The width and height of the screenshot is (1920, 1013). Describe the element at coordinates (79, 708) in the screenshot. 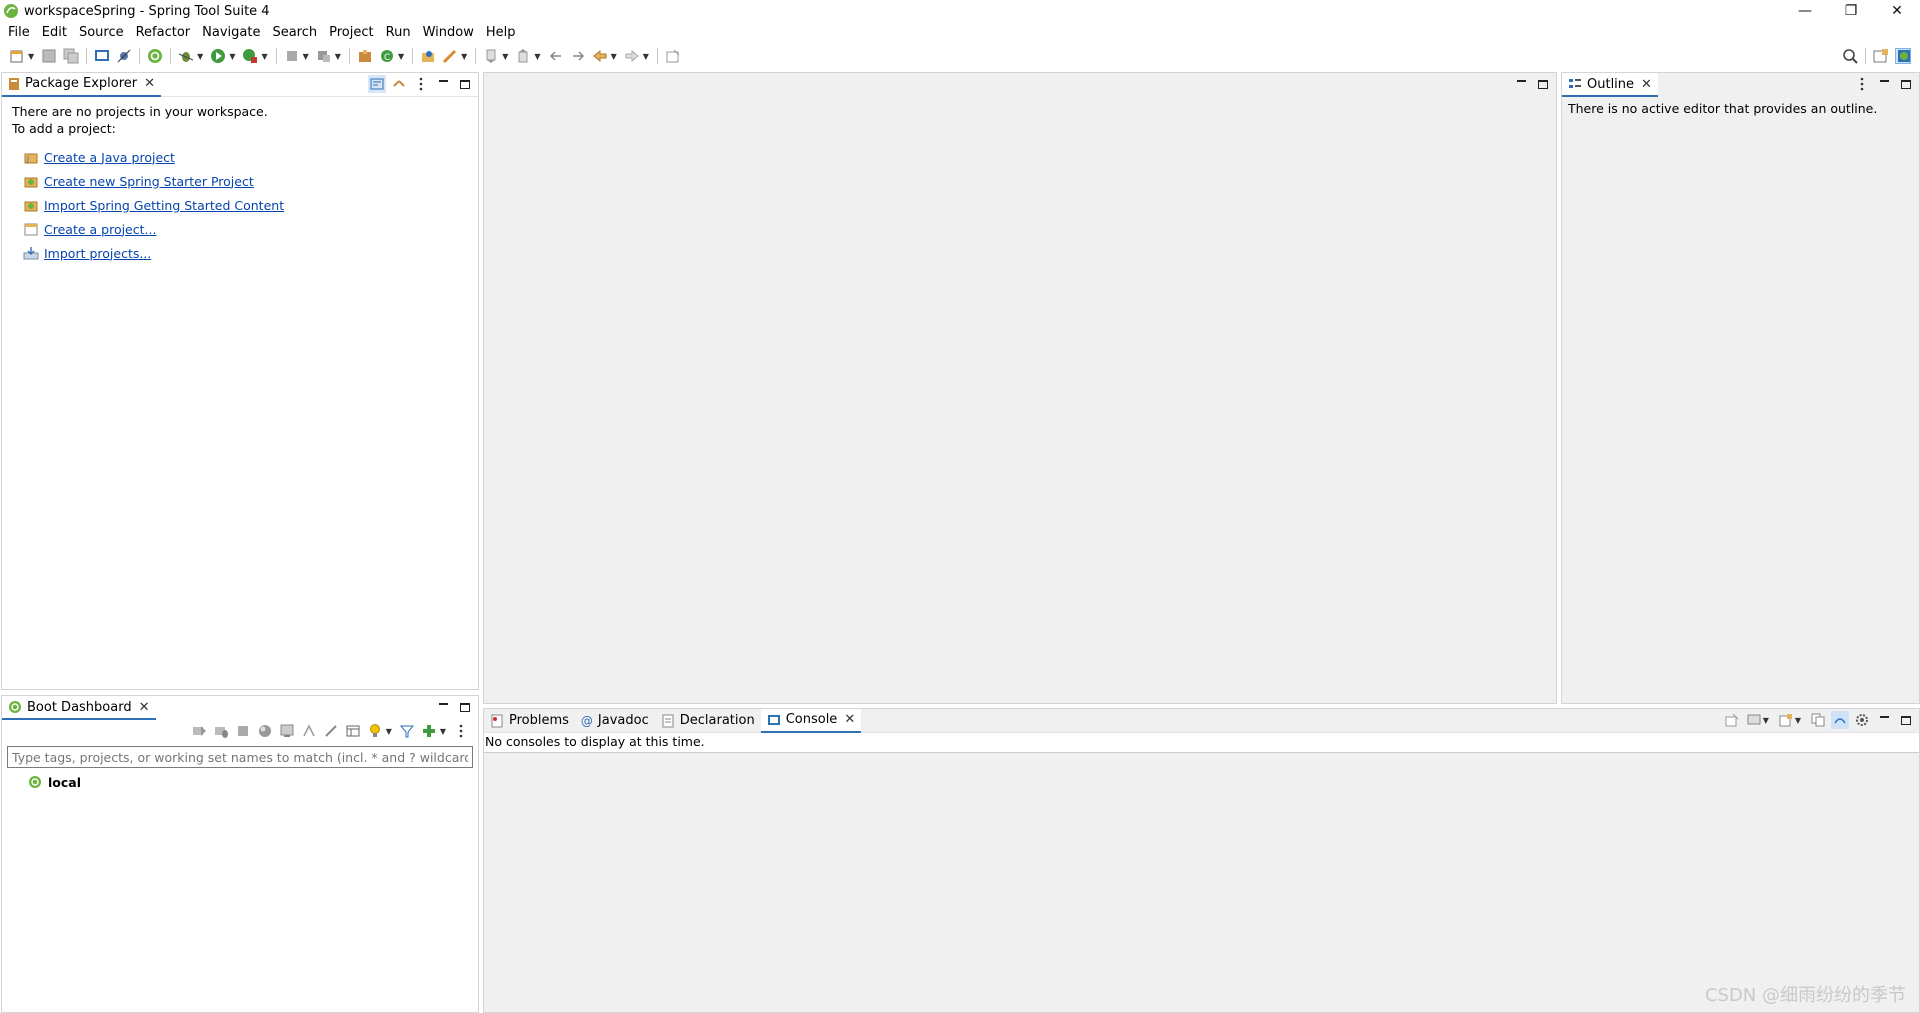

I see `tab-boot-dashboard: Boot Dashboard ✕` at that location.